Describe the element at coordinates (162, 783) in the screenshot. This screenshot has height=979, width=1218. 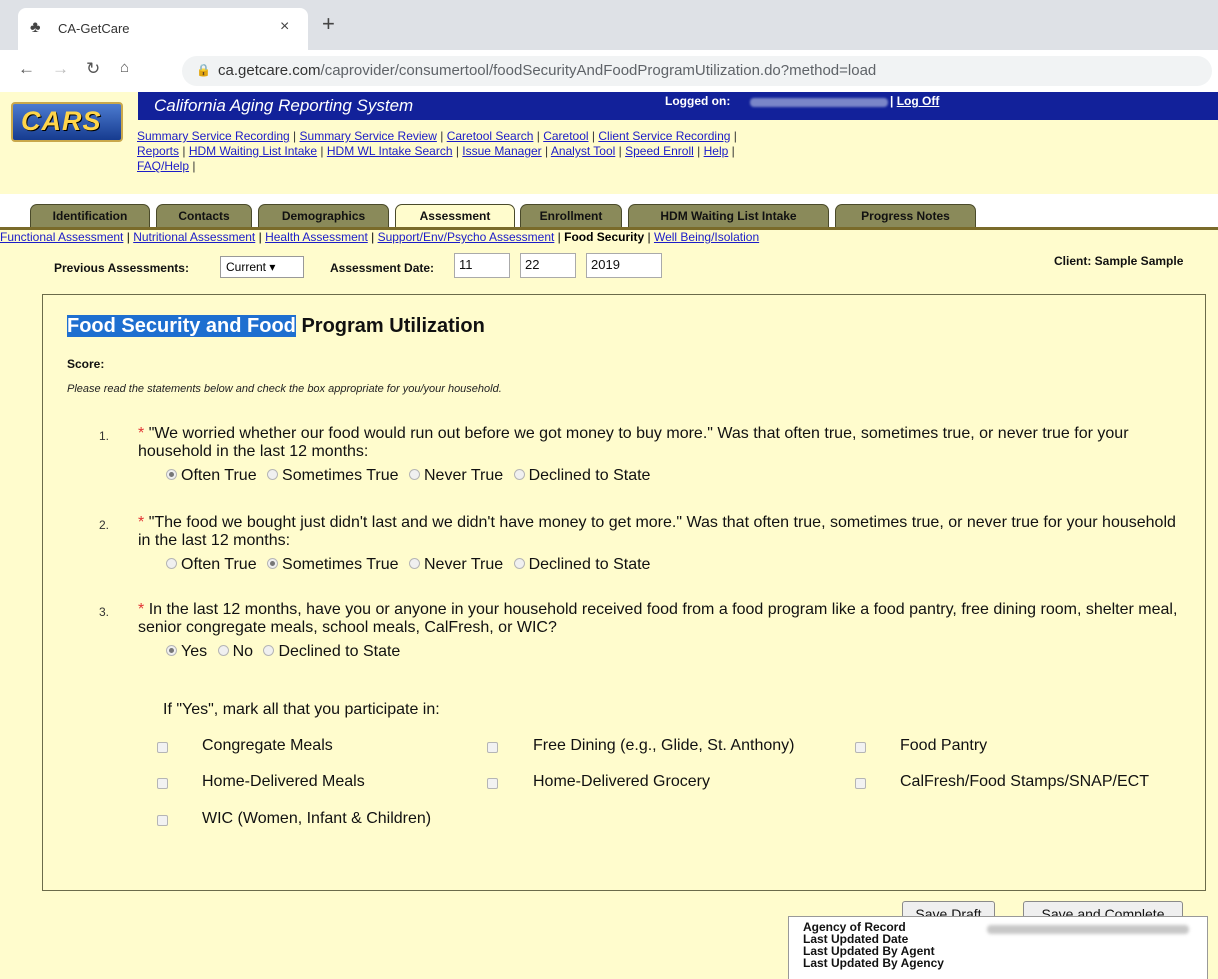
I see `checkbox-home-delivered-meals` at that location.